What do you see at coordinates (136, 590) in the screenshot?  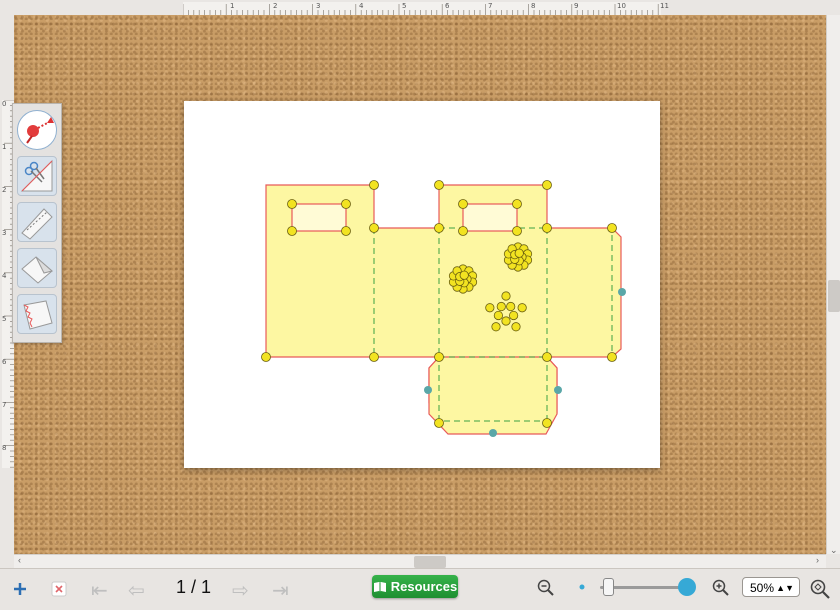 I see `prev-page-icon: ⇦` at bounding box center [136, 590].